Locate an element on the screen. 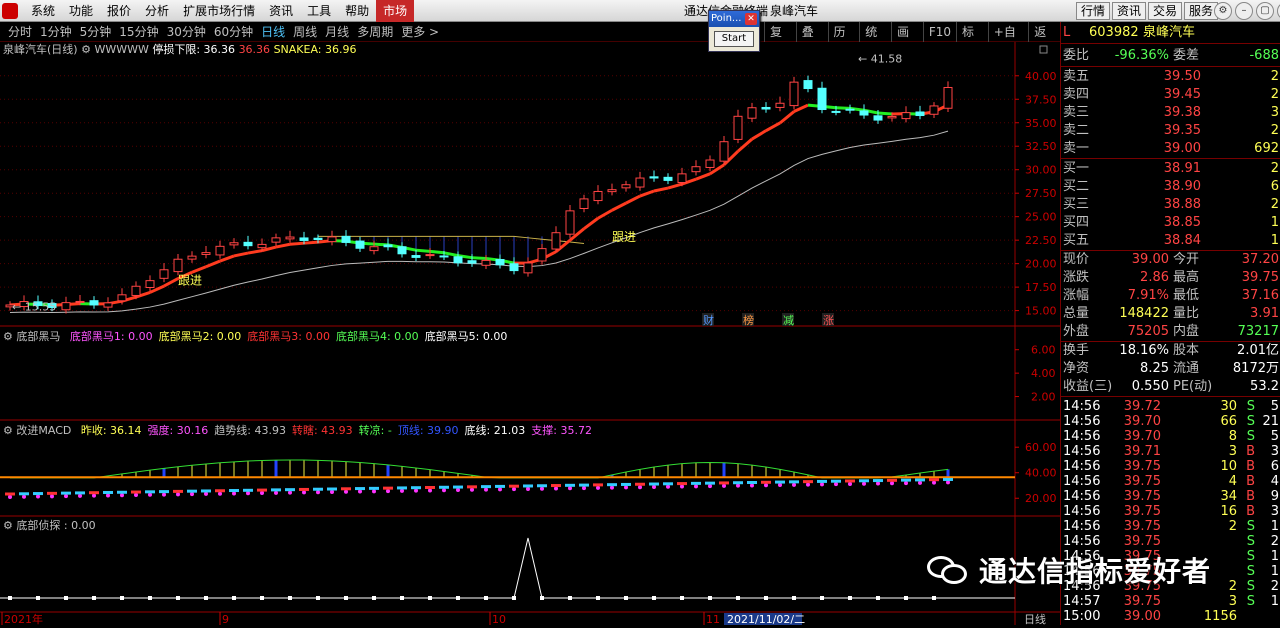 The width and height of the screenshot is (1280, 628). top-button: 服务 is located at coordinates (1201, 11).